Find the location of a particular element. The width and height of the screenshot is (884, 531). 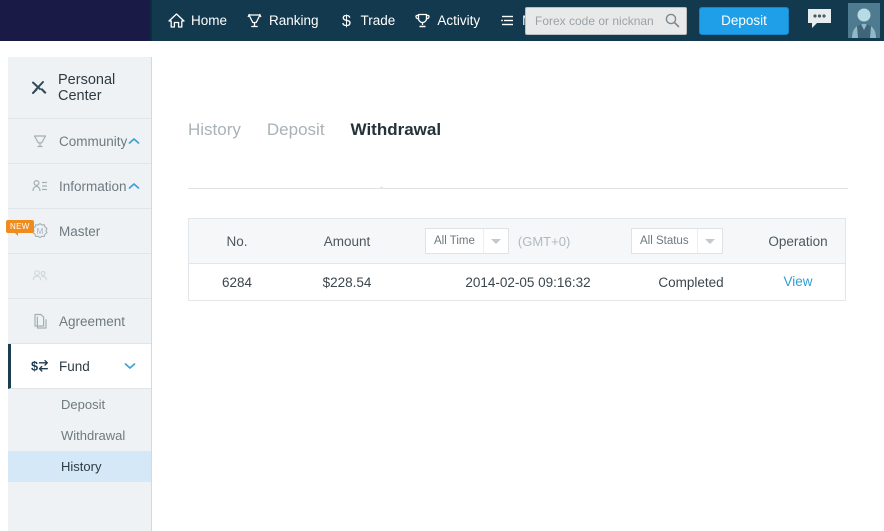

cell-status: Completed is located at coordinates (691, 282).